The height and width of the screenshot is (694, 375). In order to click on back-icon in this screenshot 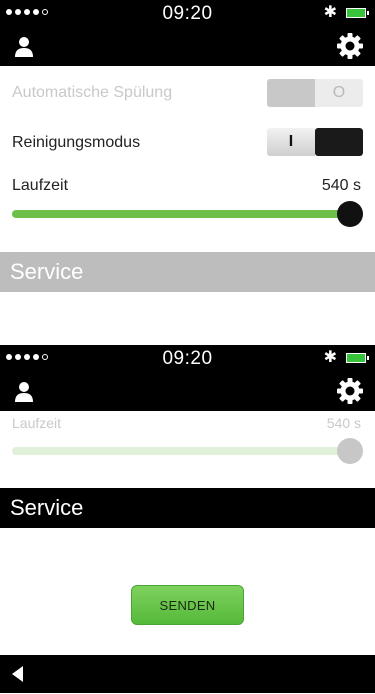, I will do `click(18, 674)`.